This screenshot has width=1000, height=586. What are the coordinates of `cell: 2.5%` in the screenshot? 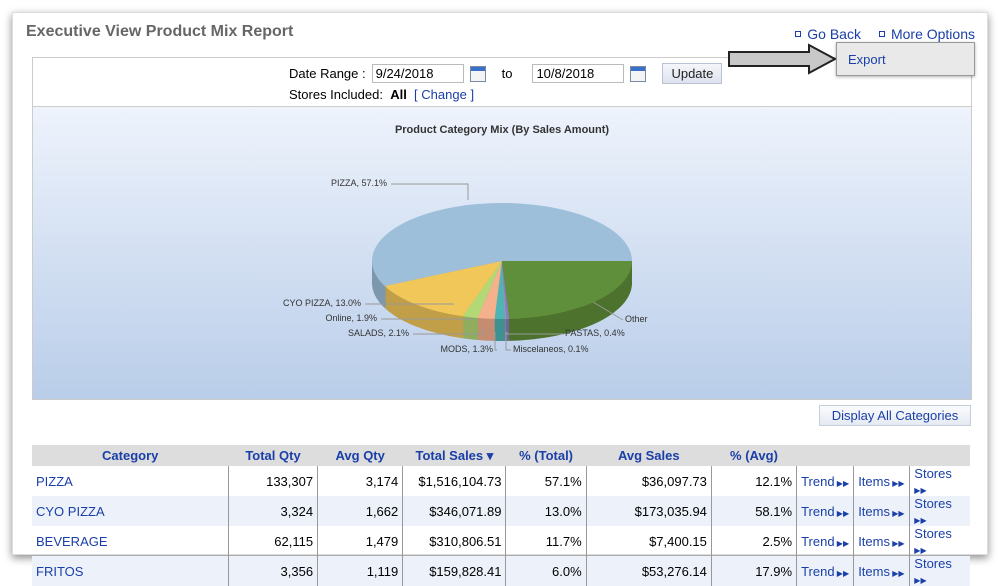 It's located at (753, 541).